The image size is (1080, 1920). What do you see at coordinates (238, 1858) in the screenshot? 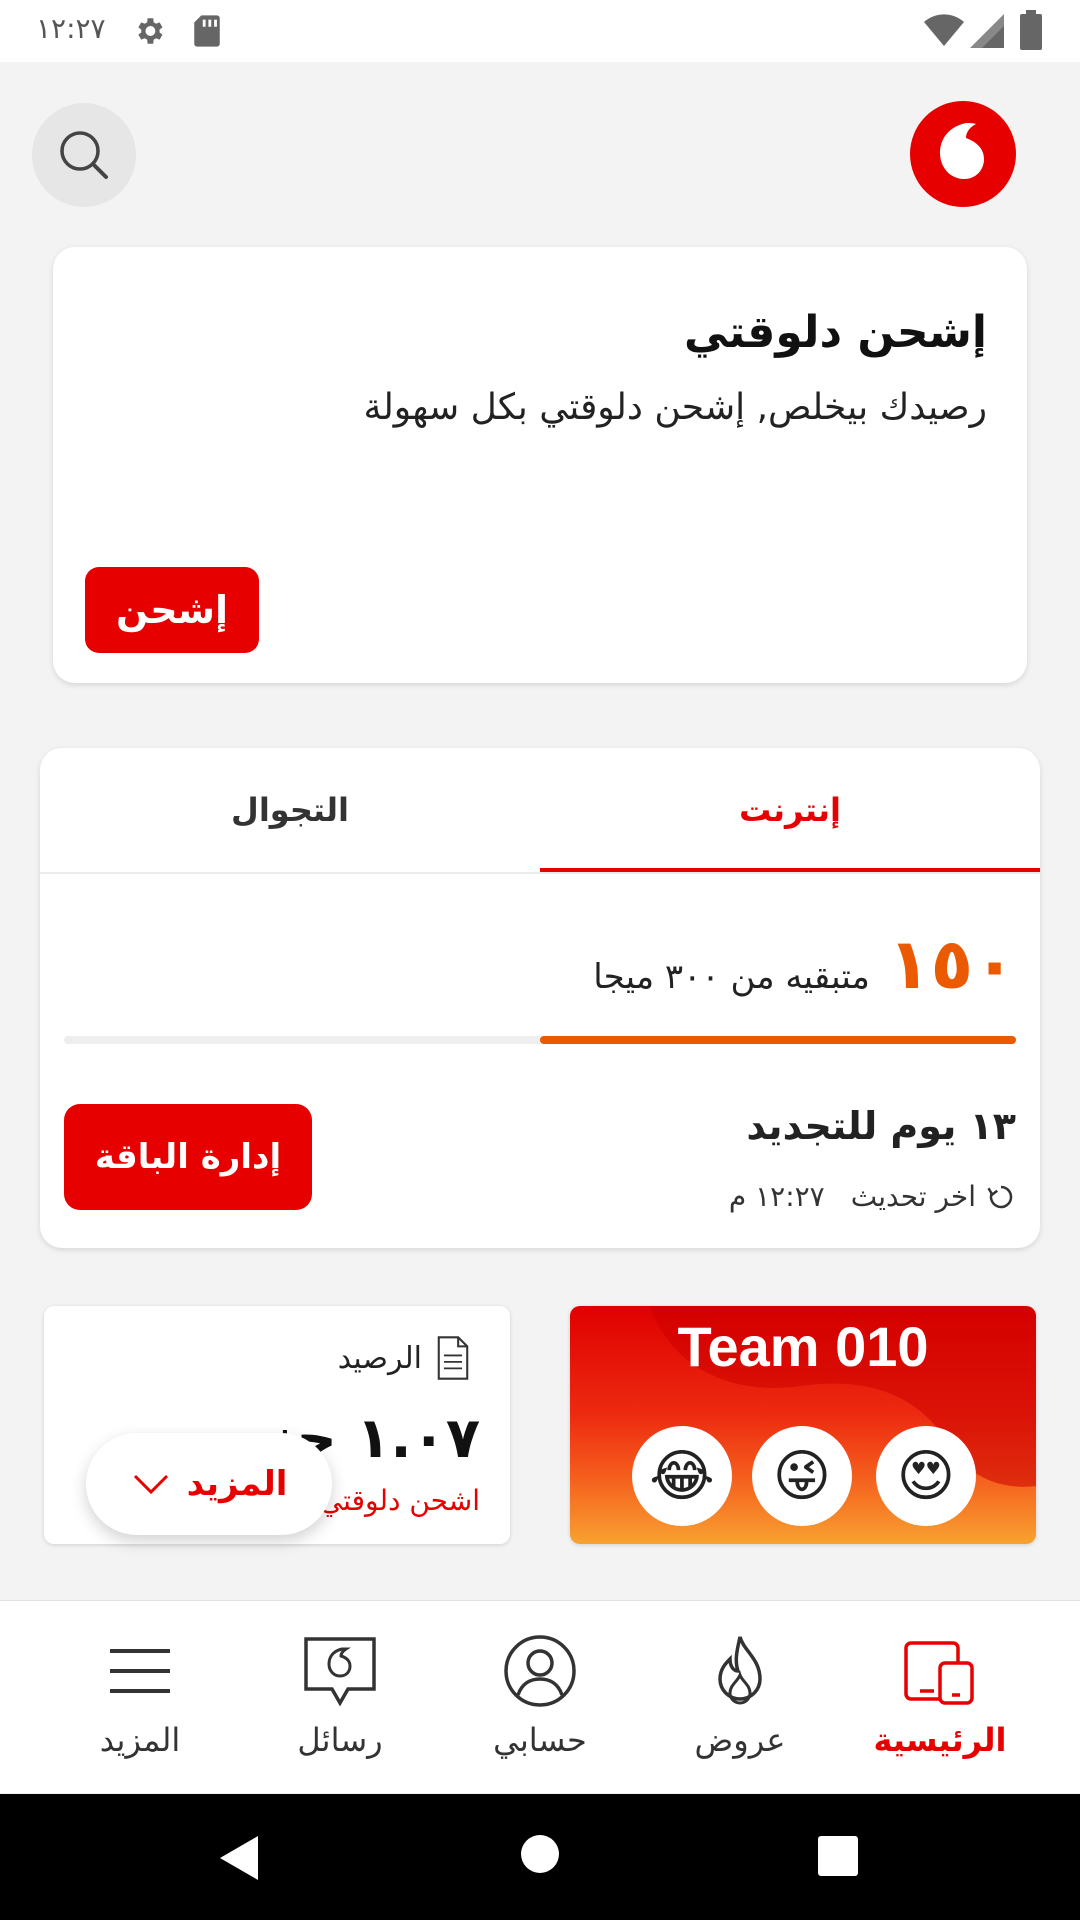
I see `back-icon` at bounding box center [238, 1858].